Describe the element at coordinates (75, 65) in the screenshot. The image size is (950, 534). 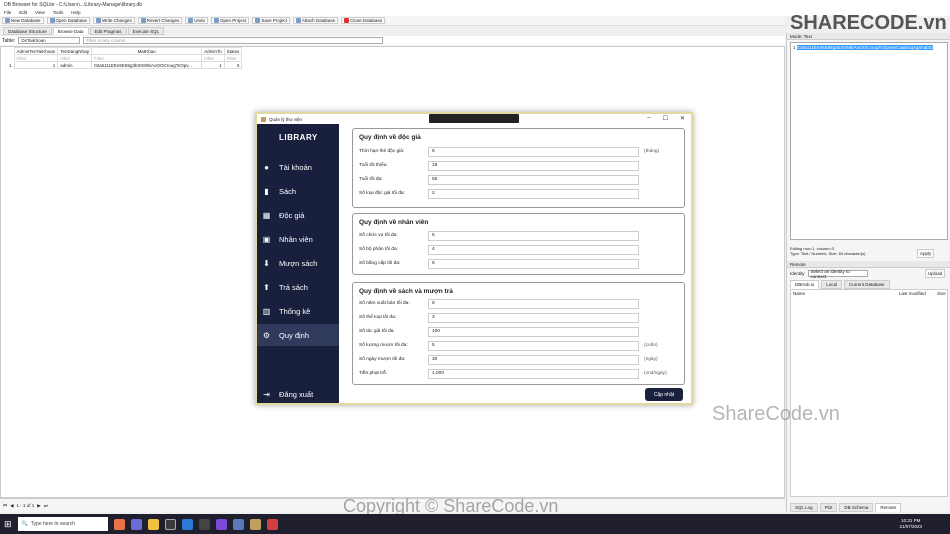
I see `table-cell: admin` at that location.